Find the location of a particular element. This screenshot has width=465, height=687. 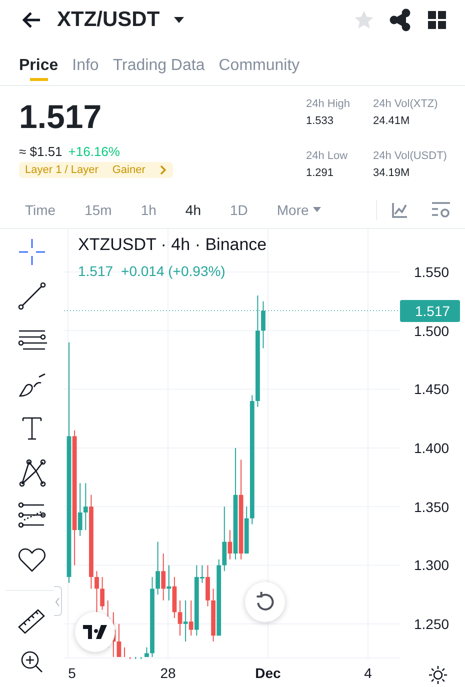

crosshair-icon is located at coordinates (32, 252).